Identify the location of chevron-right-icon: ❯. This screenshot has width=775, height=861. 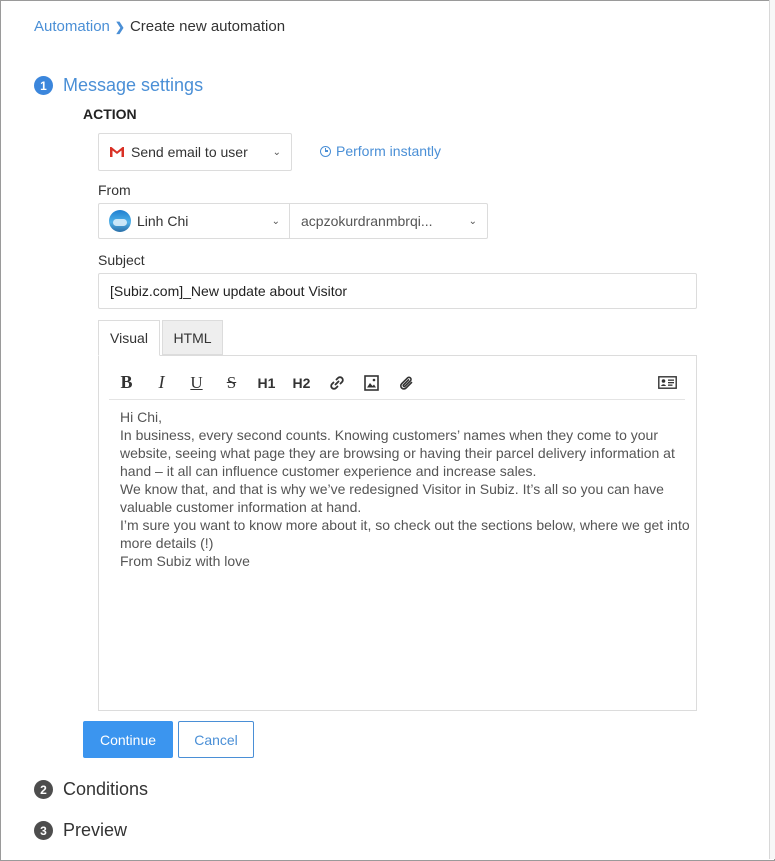
(119, 26).